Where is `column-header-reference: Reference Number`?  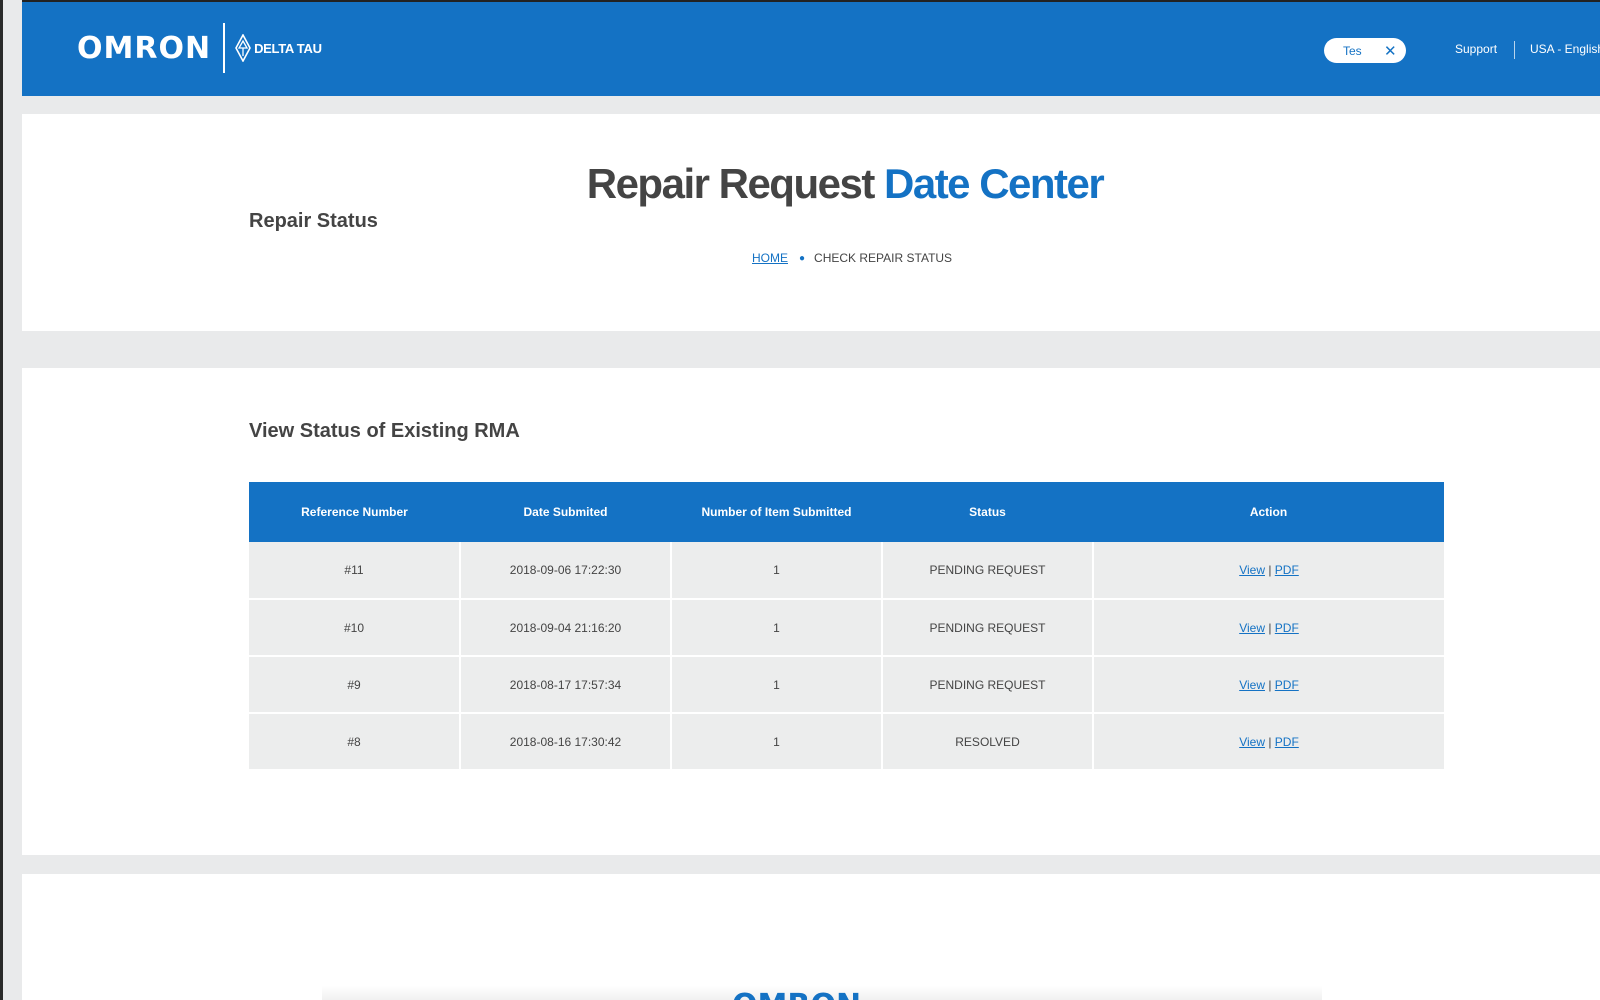 column-header-reference: Reference Number is located at coordinates (354, 512).